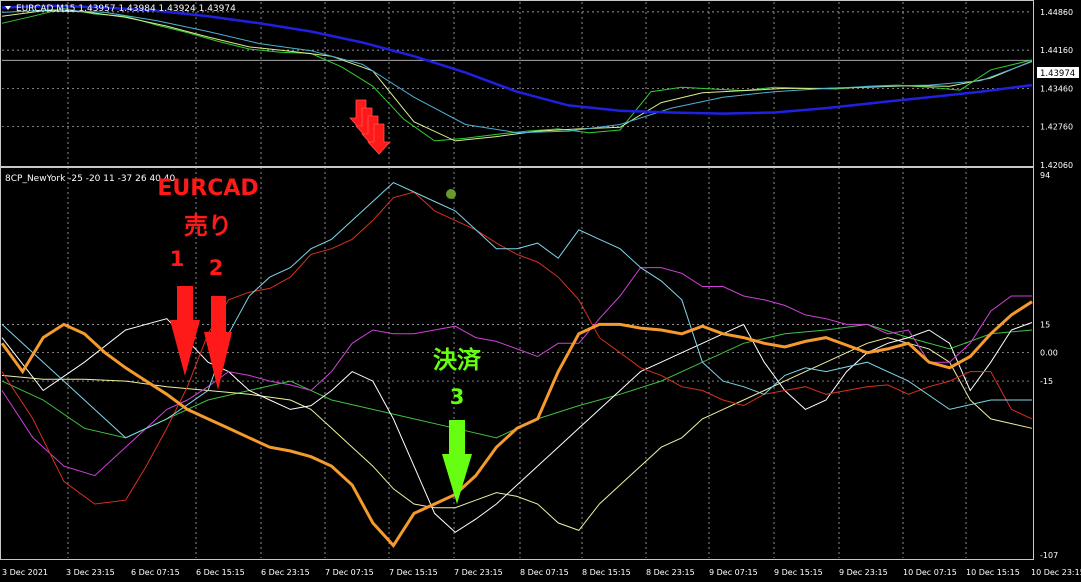 This screenshot has width=1081, height=582. What do you see at coordinates (90, 179) in the screenshot?
I see `indicator-info: 8CP_NewYork -25 -20 11 -37 26 40 40` at bounding box center [90, 179].